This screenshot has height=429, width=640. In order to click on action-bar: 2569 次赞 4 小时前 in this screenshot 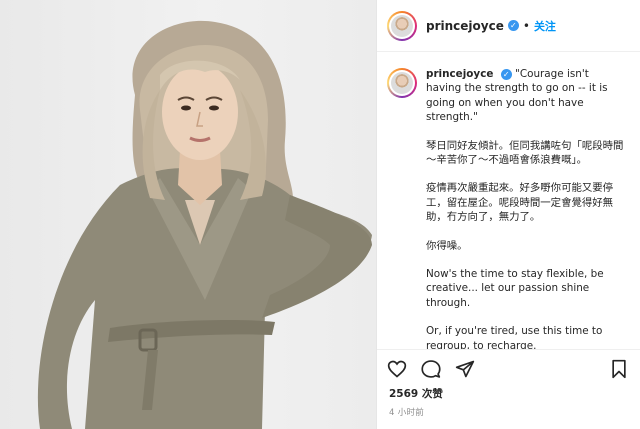, I will do `click(508, 389)`.